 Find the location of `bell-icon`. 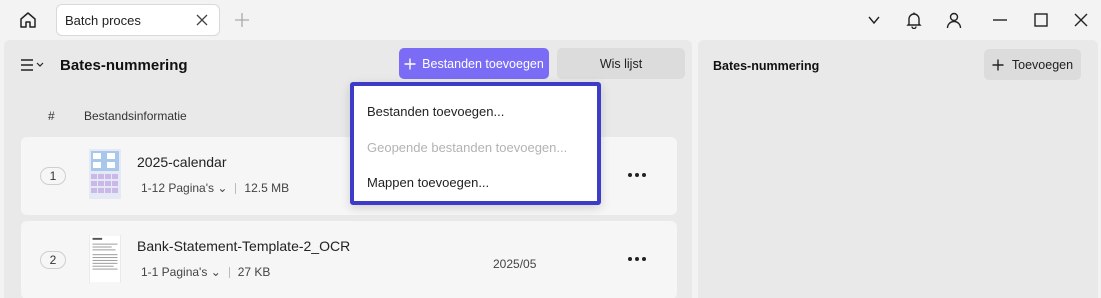

bell-icon is located at coordinates (914, 20).